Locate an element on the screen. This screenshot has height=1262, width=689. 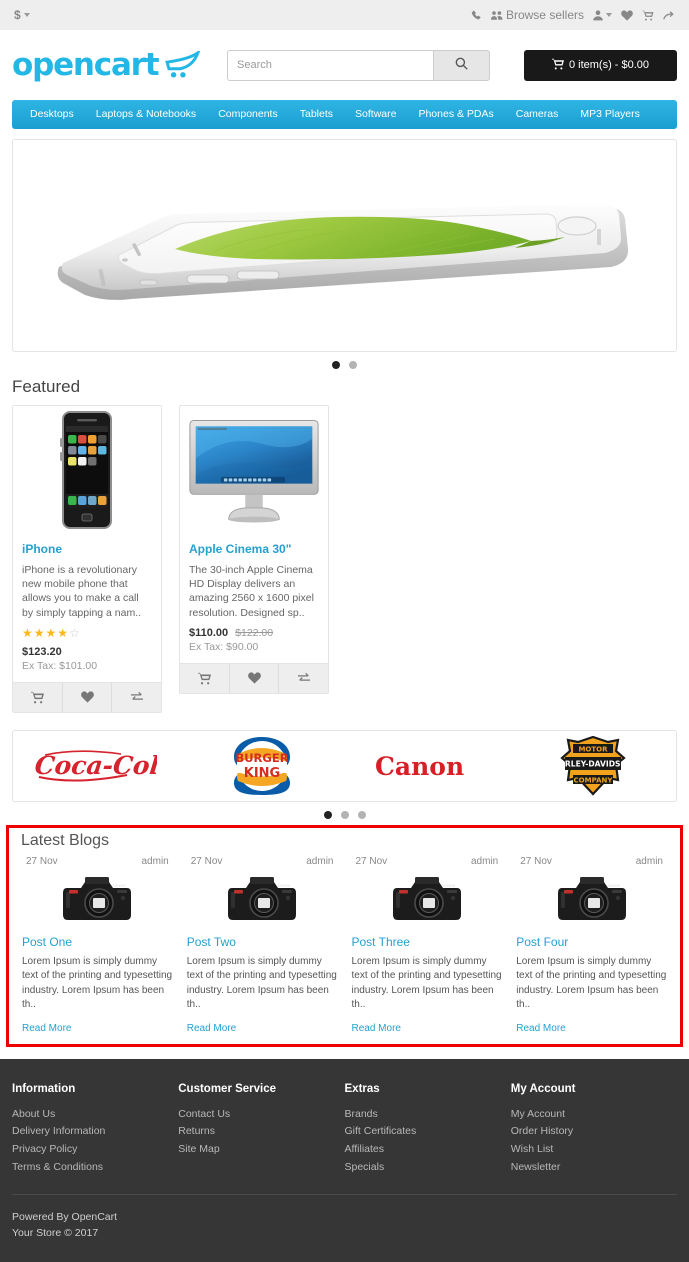
my-account-dropdown is located at coordinates (602, 15).